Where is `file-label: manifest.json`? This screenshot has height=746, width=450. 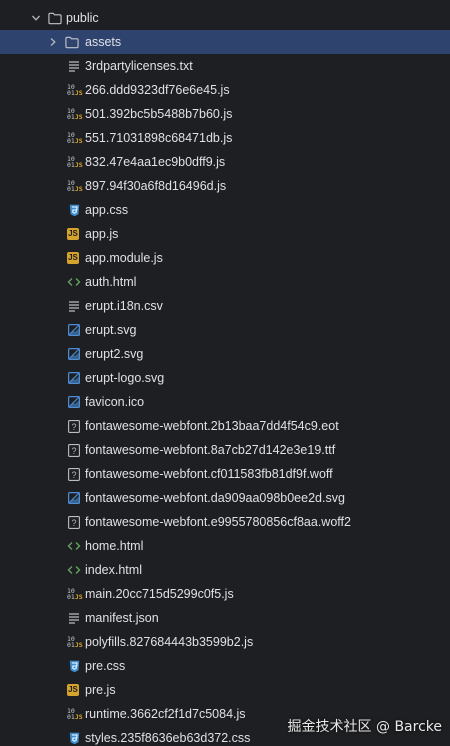 file-label: manifest.json is located at coordinates (122, 618).